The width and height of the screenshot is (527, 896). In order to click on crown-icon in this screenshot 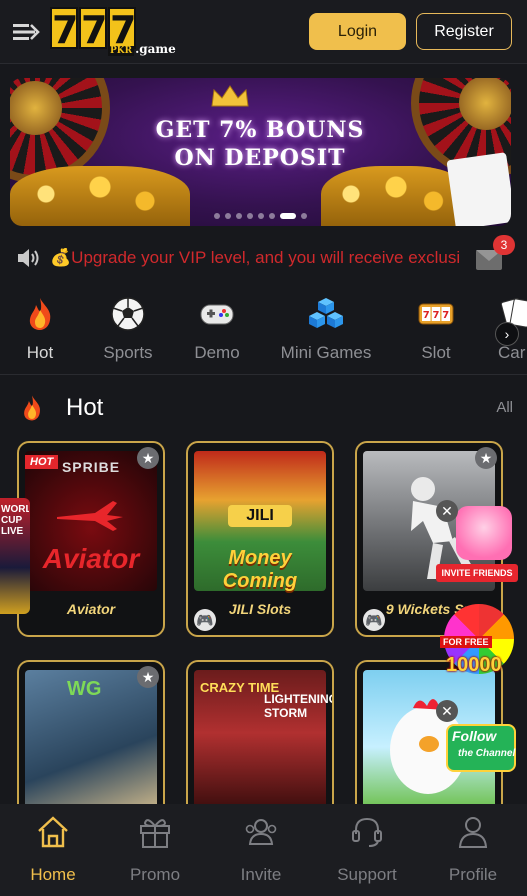, I will do `click(230, 96)`.